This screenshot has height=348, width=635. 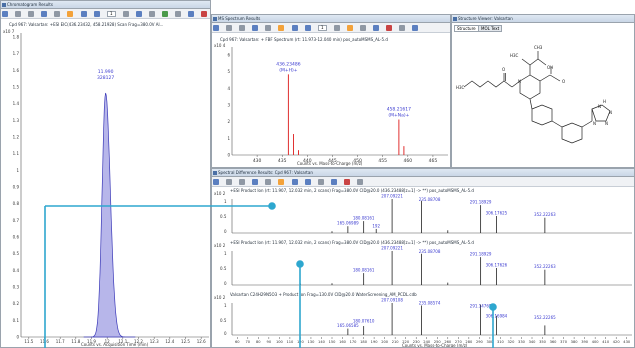 What do you see at coordinates (138, 14) in the screenshot?
I see `overlay-icon` at bounding box center [138, 14].